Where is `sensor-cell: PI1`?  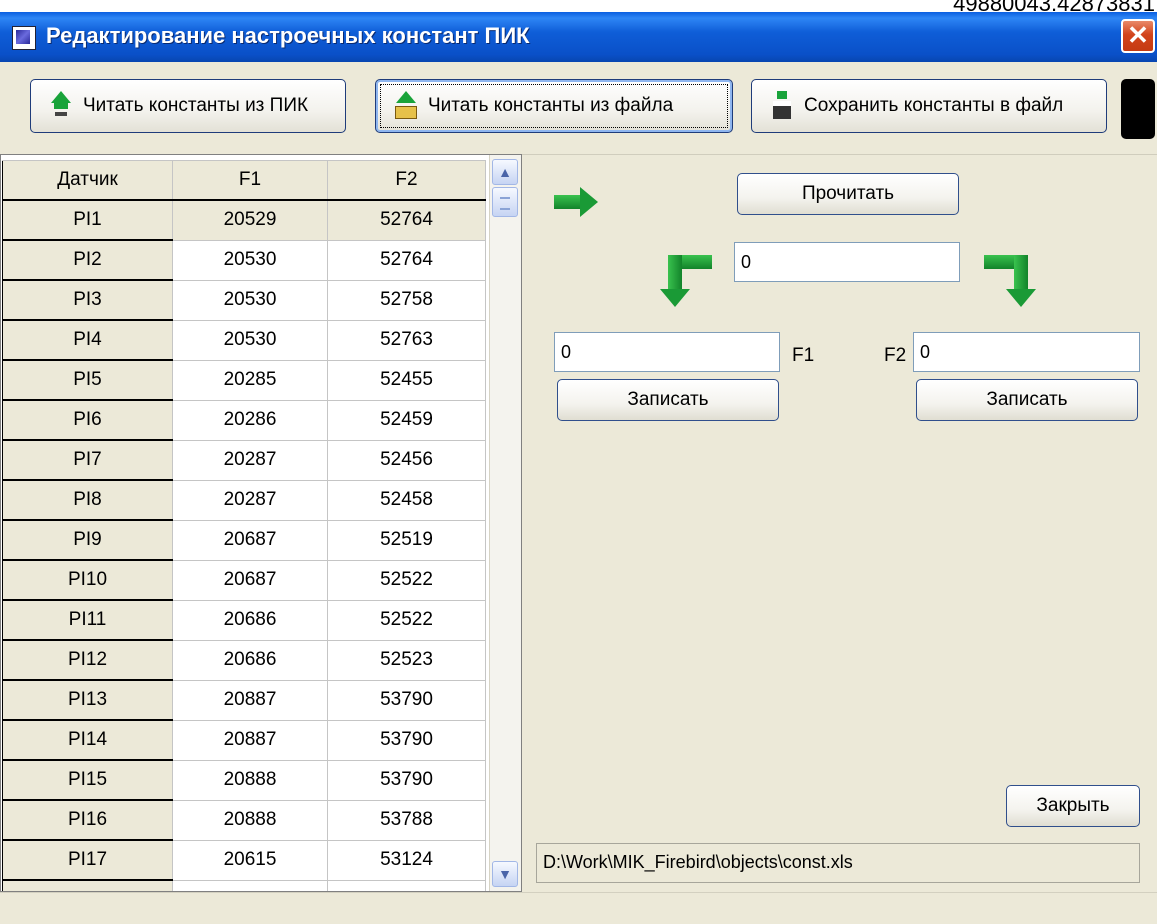 sensor-cell: PI1 is located at coordinates (87, 220).